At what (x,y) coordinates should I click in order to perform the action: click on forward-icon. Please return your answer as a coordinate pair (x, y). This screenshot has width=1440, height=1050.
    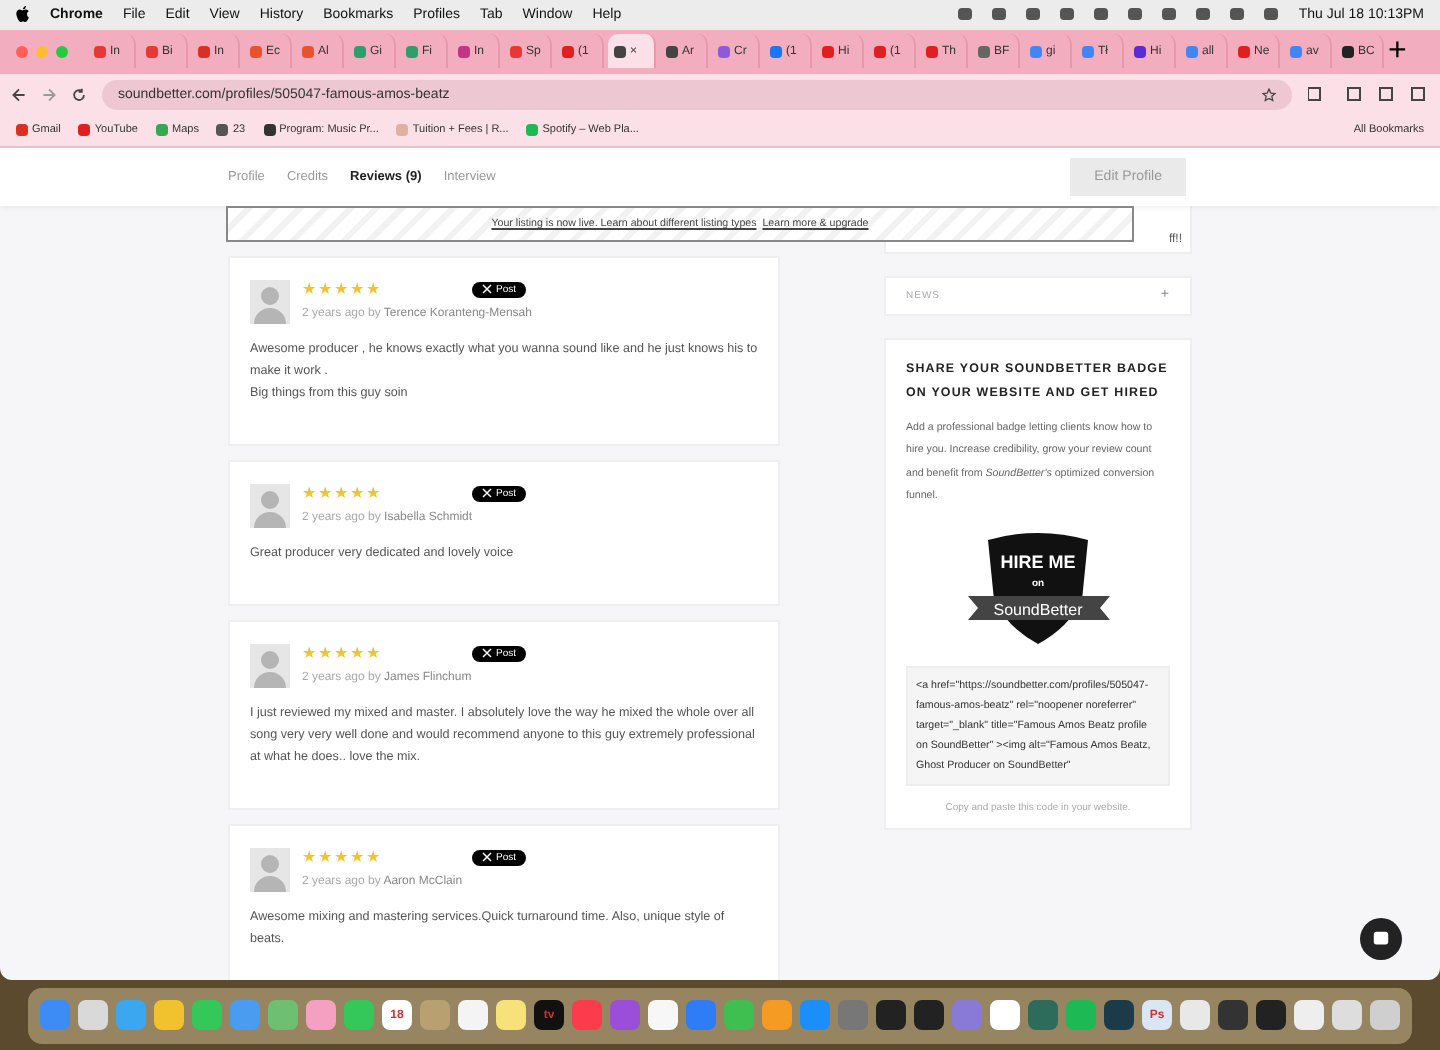
    Looking at the image, I should click on (49, 94).